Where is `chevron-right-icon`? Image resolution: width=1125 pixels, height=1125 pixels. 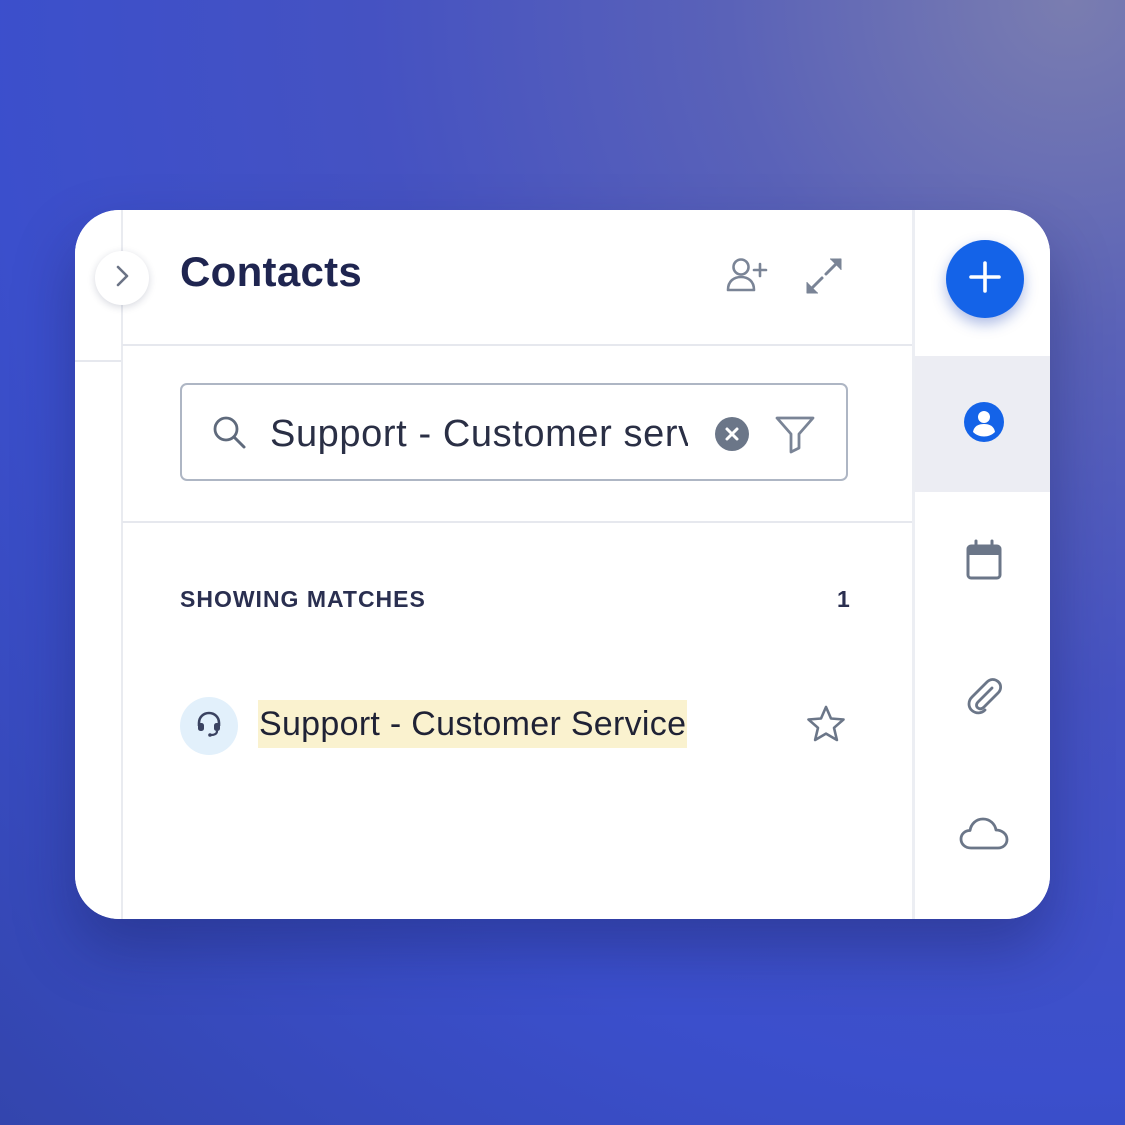 chevron-right-icon is located at coordinates (122, 278).